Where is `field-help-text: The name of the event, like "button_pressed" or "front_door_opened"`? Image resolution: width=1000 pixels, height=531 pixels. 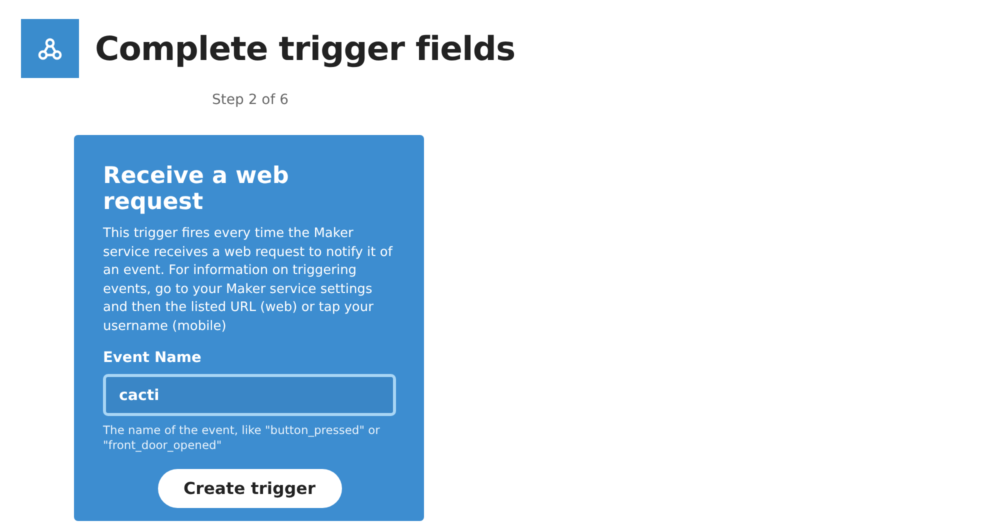 field-help-text: The name of the event, like "button_pressed" or "front_door_opened" is located at coordinates (242, 438).